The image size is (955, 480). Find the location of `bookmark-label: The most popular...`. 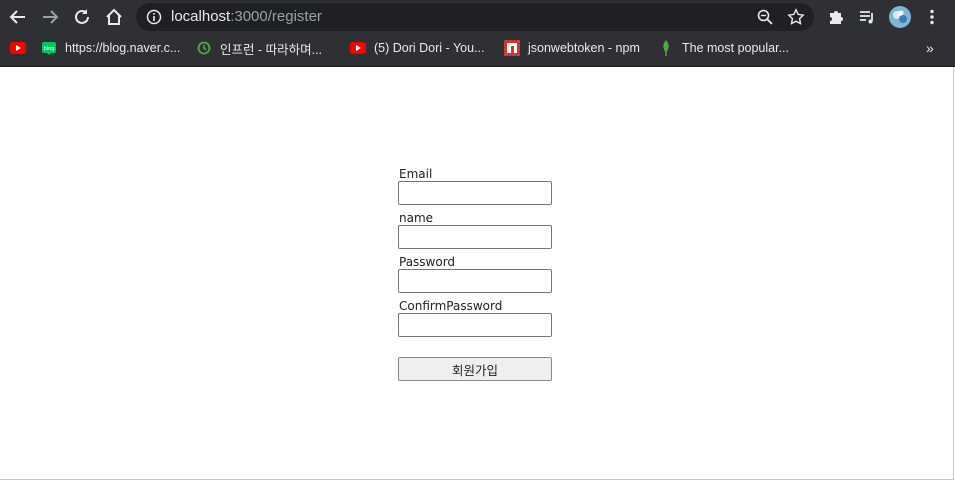

bookmark-label: The most popular... is located at coordinates (736, 48).